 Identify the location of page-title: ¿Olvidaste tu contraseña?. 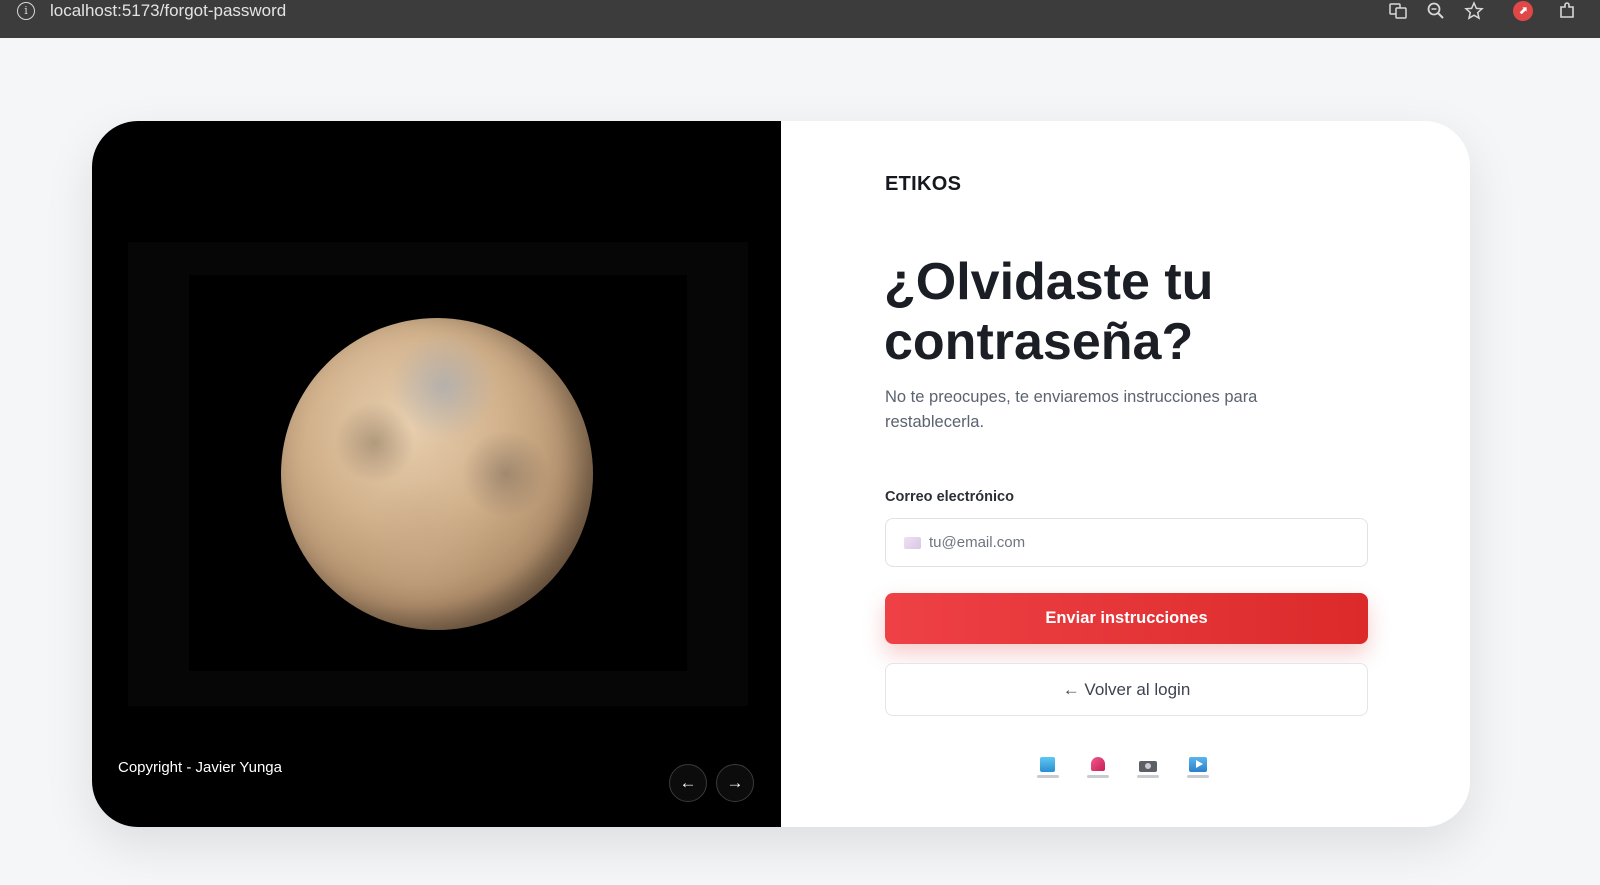
(1049, 312).